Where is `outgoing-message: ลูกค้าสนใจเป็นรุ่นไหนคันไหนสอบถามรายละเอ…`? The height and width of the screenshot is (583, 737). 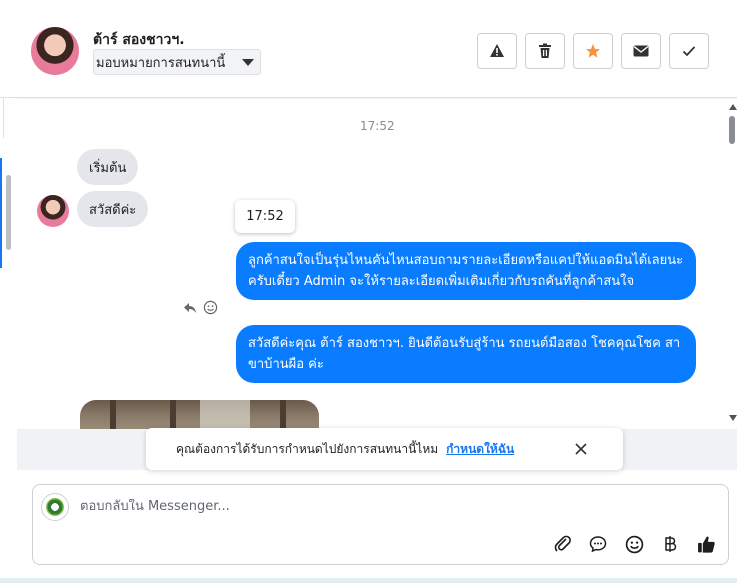 outgoing-message: ลูกค้าสนใจเป็นรุ่นไหนคันไหนสอบถามรายละเอ… is located at coordinates (466, 271).